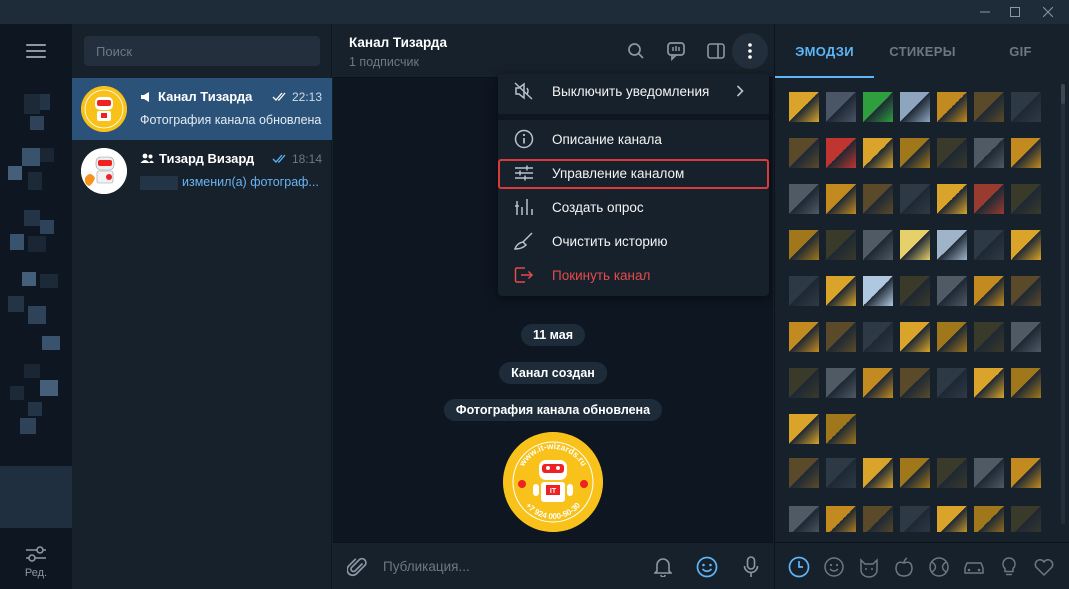 The width and height of the screenshot is (1069, 589). Describe the element at coordinates (503, 566) in the screenshot. I see `message-input` at that location.